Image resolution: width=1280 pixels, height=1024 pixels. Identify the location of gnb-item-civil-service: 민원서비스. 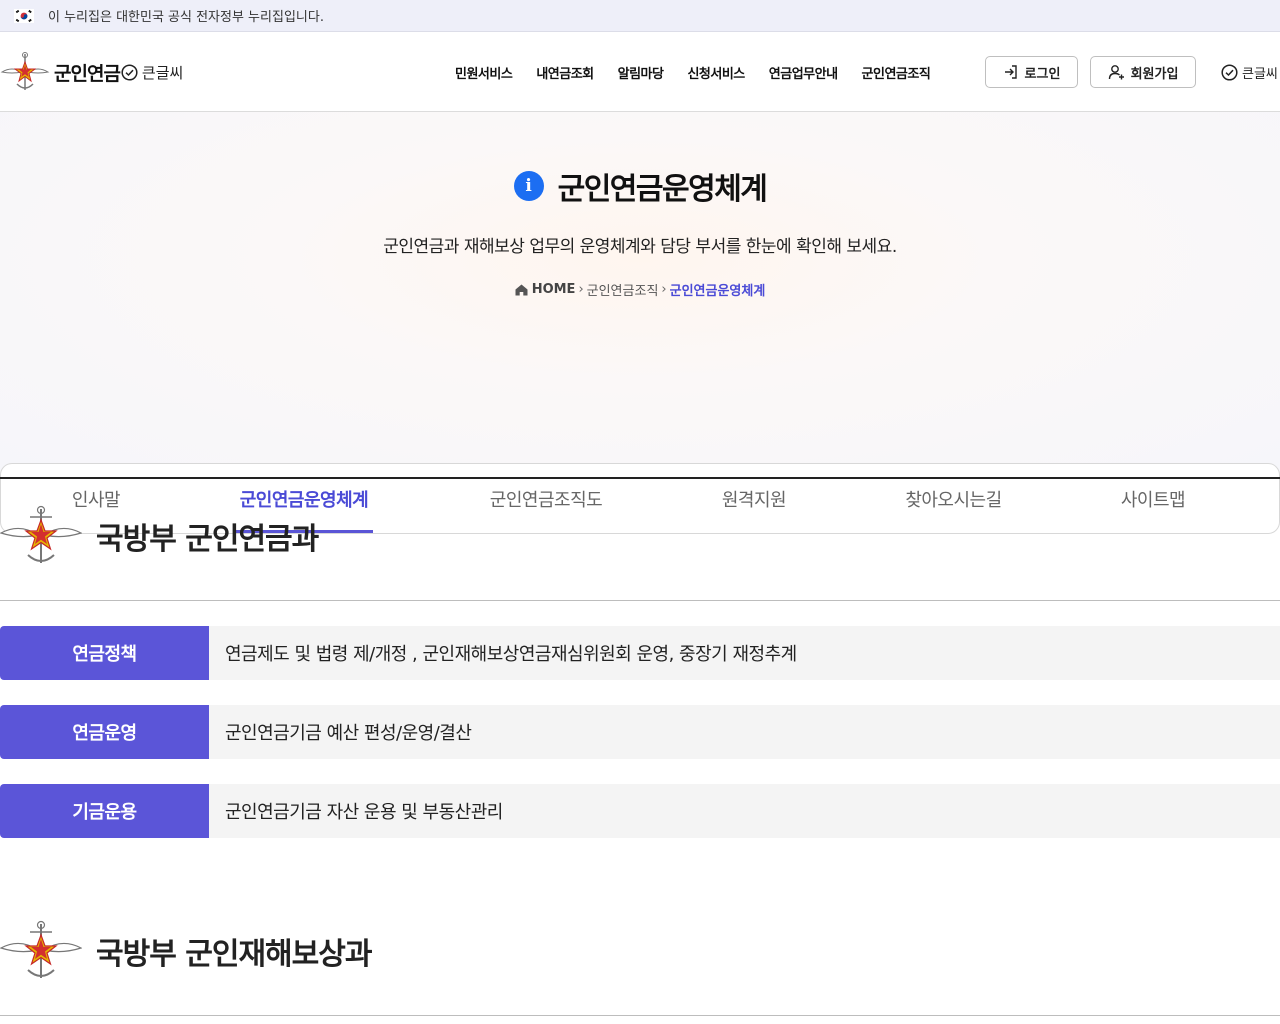
(484, 72).